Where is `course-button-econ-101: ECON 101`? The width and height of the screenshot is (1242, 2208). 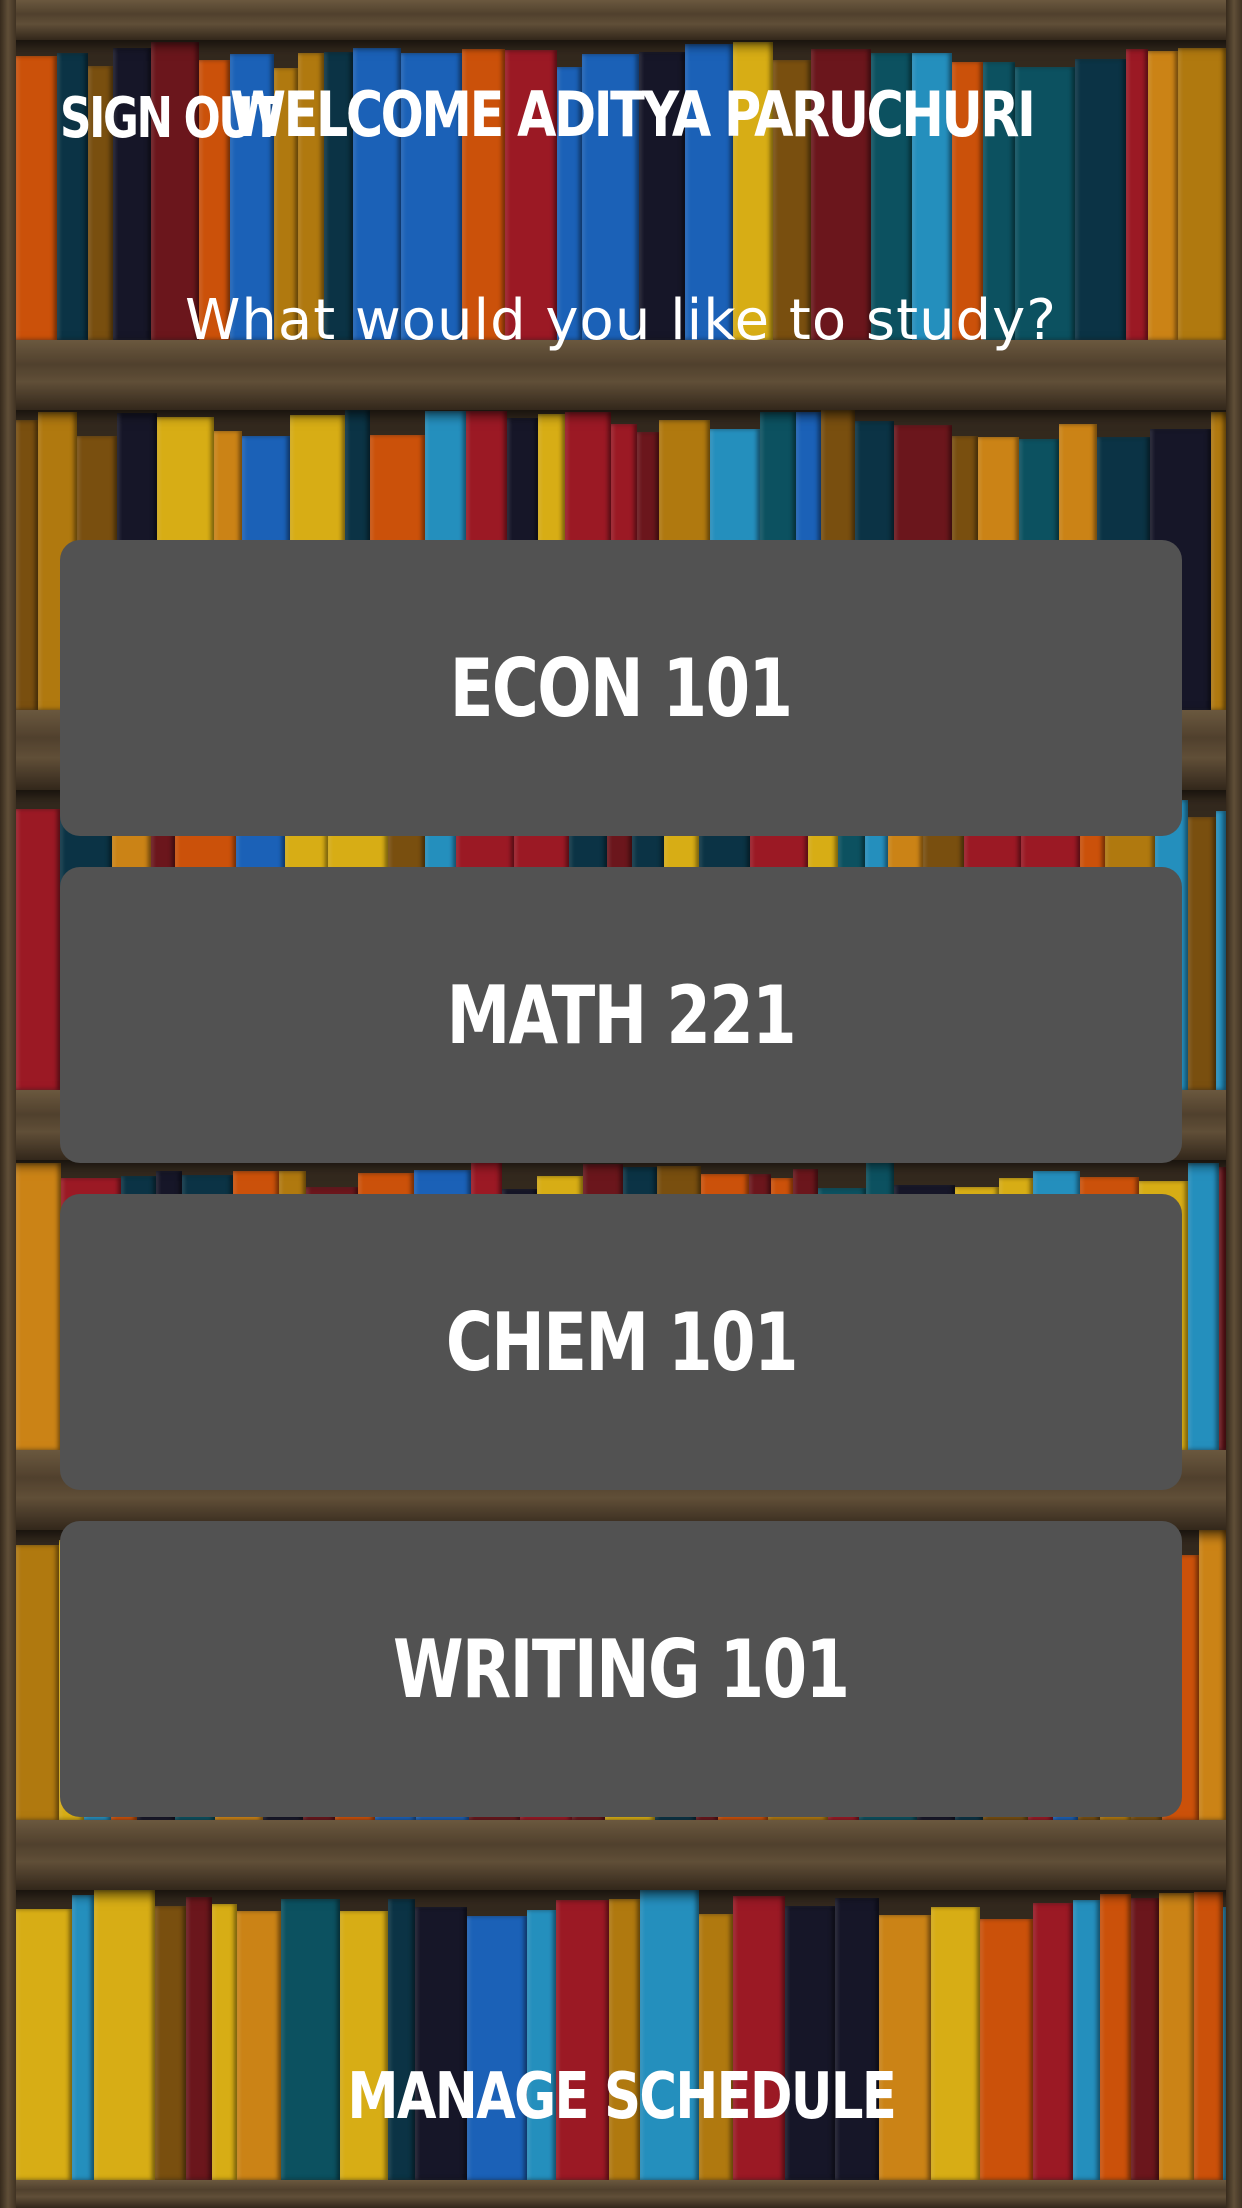 course-button-econ-101: ECON 101 is located at coordinates (621, 688).